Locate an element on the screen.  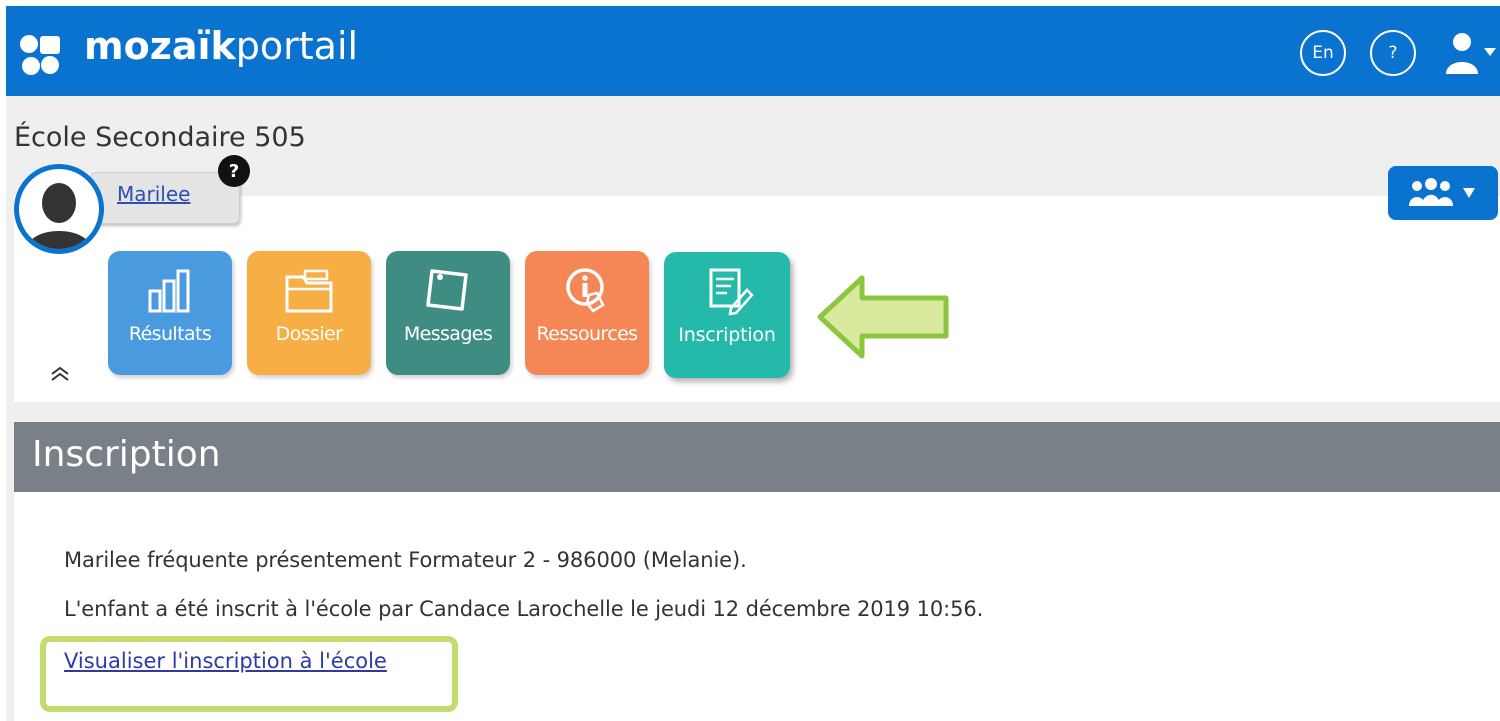
mozaik-logo-icon is located at coordinates (40, 55).